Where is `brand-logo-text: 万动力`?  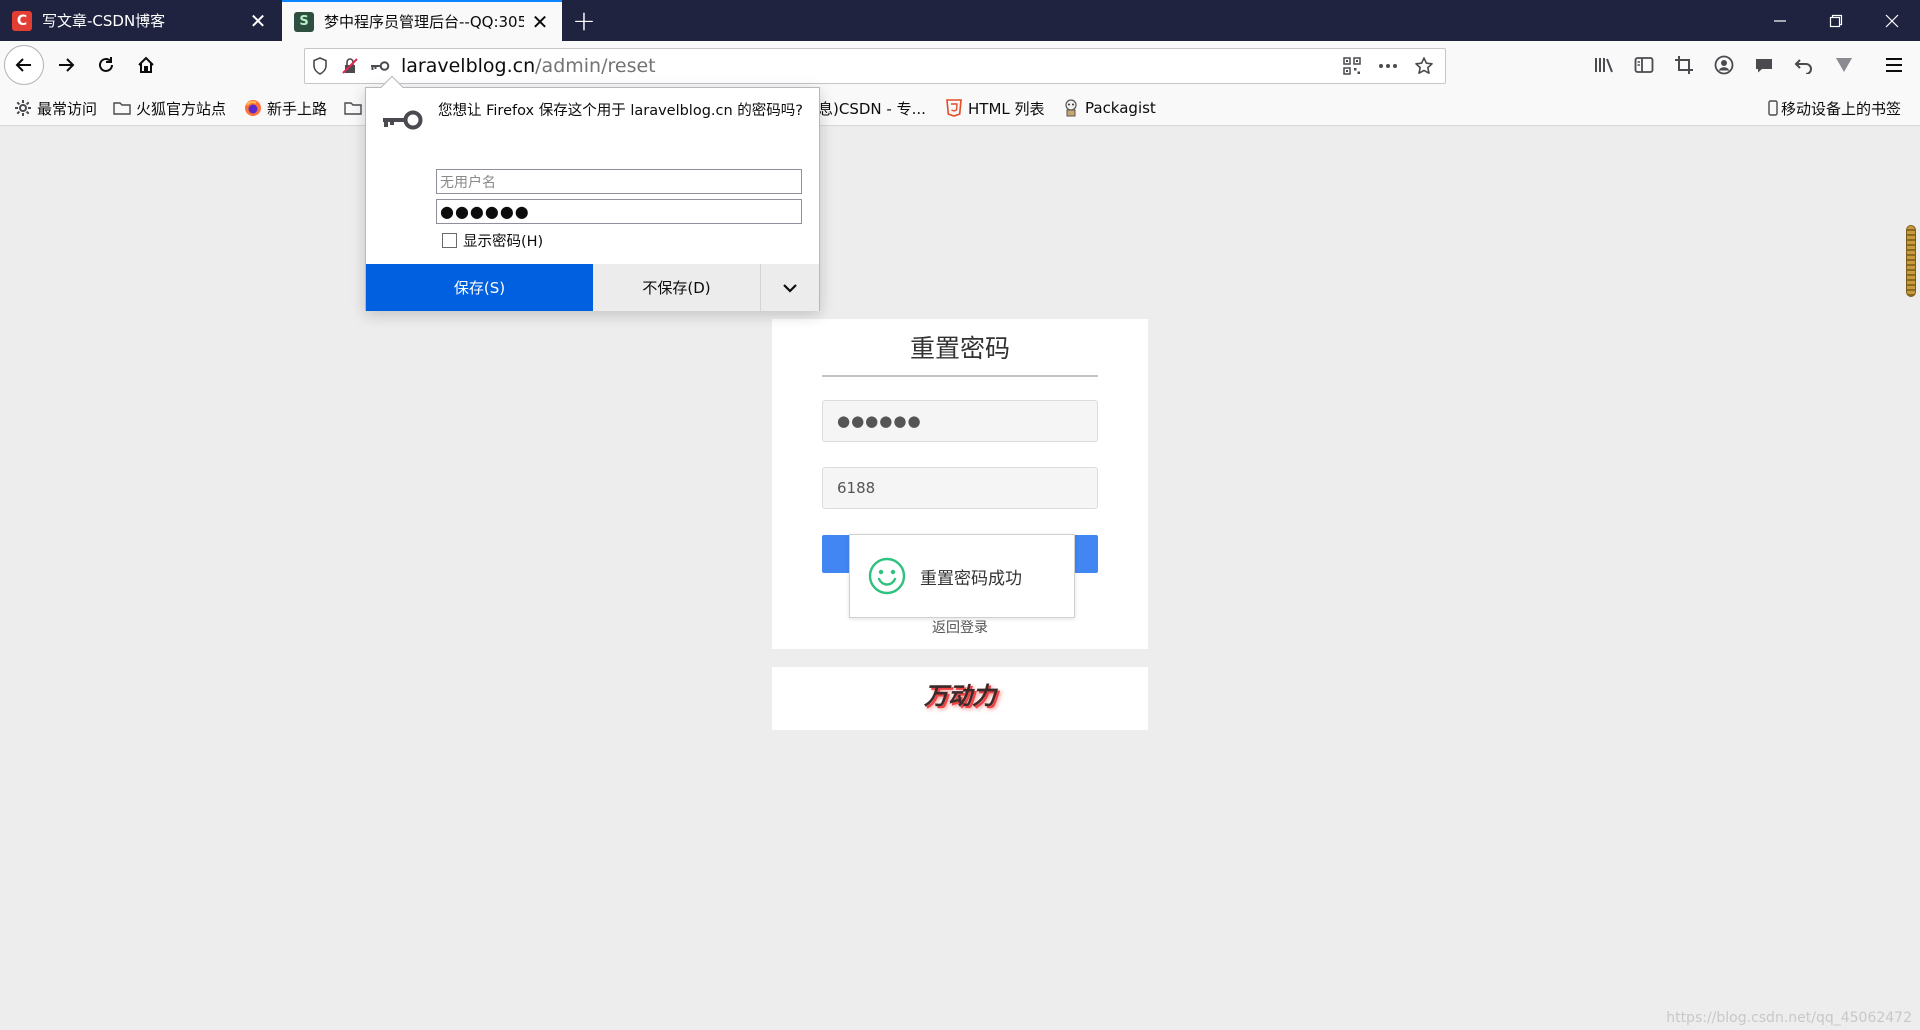 brand-logo-text: 万动力 is located at coordinates (960, 695).